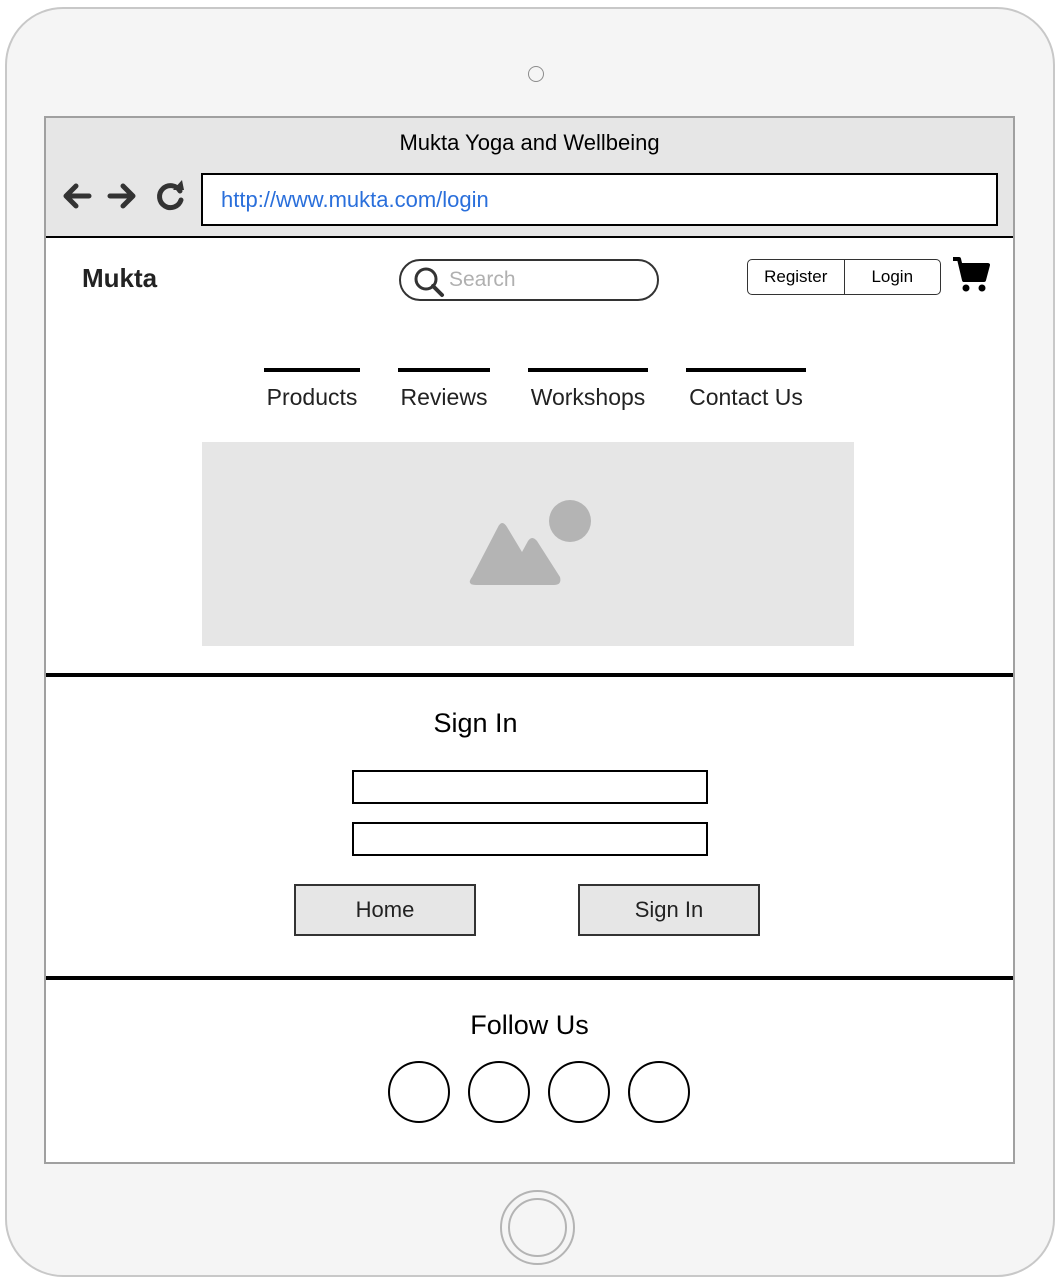  Describe the element at coordinates (312, 389) in the screenshot. I see `tab-products: Products` at that location.